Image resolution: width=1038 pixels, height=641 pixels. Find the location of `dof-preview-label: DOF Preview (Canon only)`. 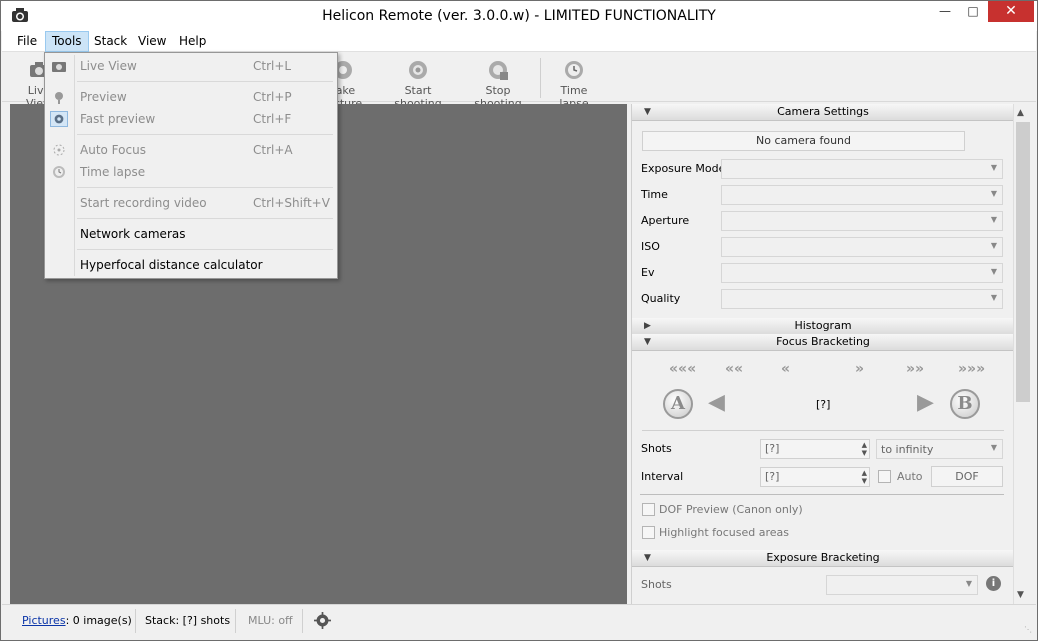

dof-preview-label: DOF Preview (Canon only) is located at coordinates (731, 509).